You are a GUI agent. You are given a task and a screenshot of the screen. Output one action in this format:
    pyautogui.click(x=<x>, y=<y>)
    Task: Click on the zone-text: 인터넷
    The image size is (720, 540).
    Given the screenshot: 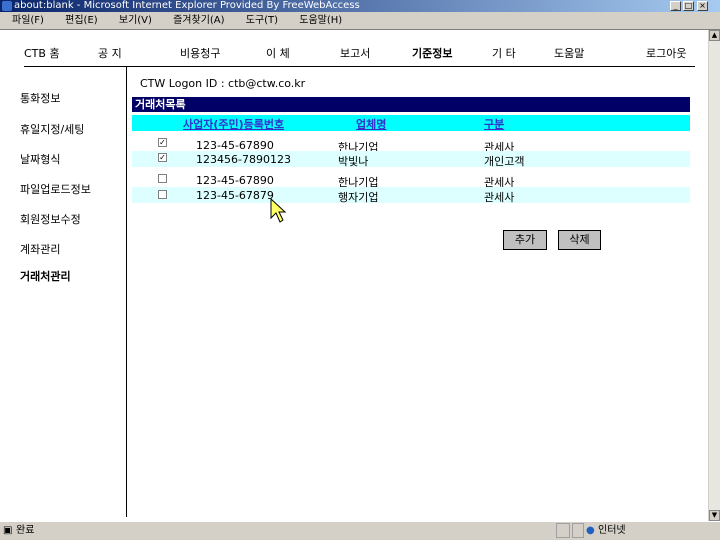 What is the action you would take?
    pyautogui.click(x=612, y=530)
    